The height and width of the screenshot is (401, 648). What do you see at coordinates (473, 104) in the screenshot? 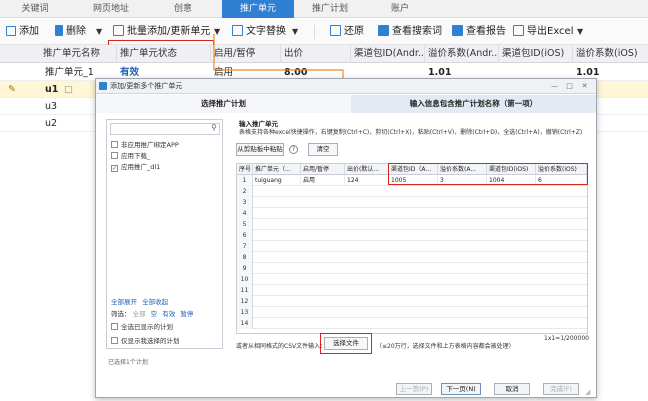
I see `step-input-info: 输入信息包含推广计划名称（第一项）` at bounding box center [473, 104].